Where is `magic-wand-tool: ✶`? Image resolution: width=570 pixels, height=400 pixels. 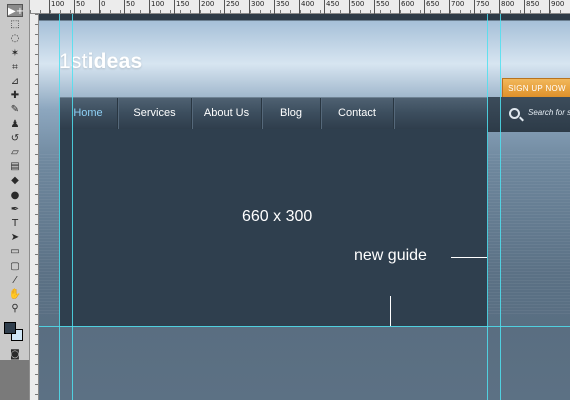 magic-wand-tool: ✶ is located at coordinates (15, 53).